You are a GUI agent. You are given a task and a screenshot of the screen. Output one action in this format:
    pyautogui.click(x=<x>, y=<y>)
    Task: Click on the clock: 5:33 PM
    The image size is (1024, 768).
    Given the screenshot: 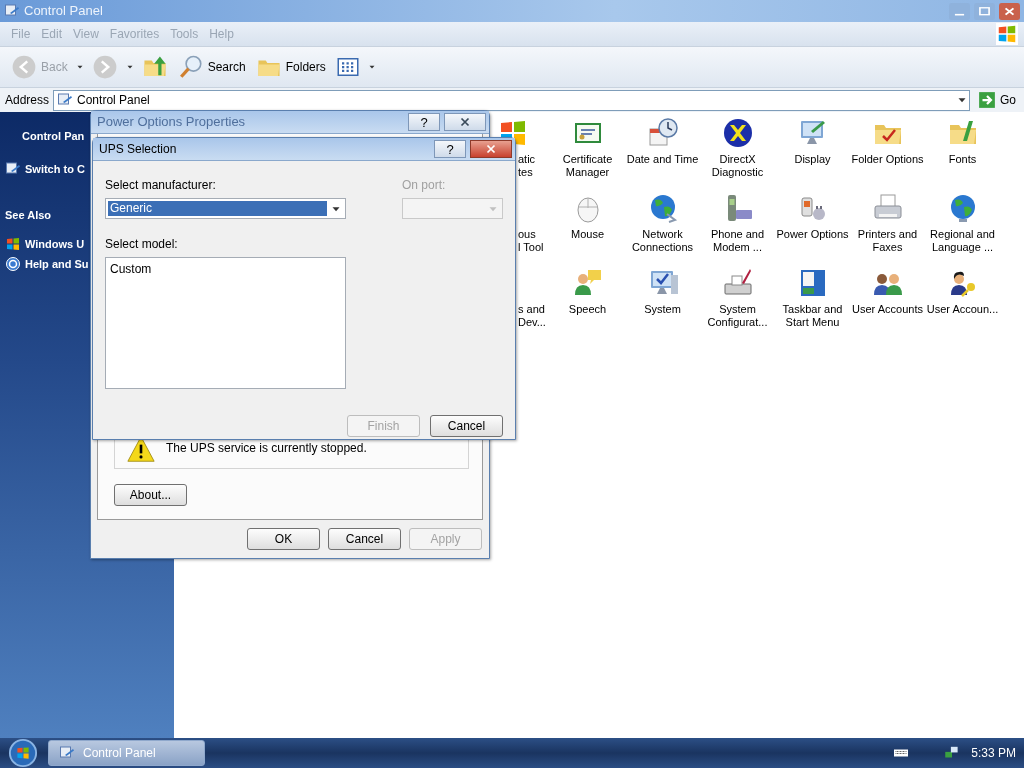 What is the action you would take?
    pyautogui.click(x=993, y=753)
    